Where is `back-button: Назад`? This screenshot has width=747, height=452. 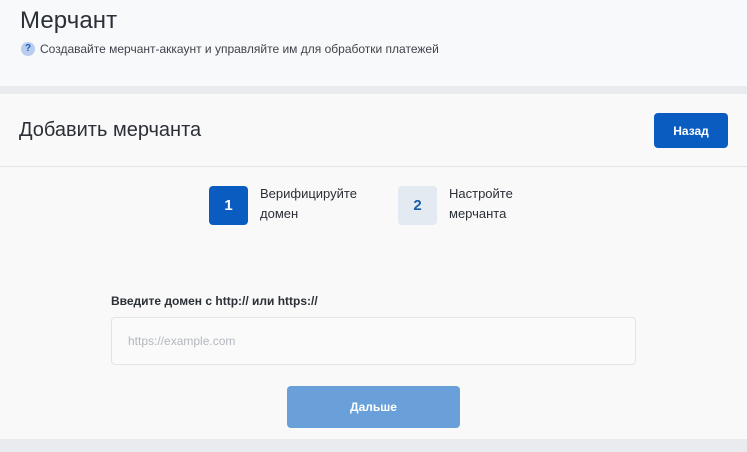 back-button: Назад is located at coordinates (691, 130).